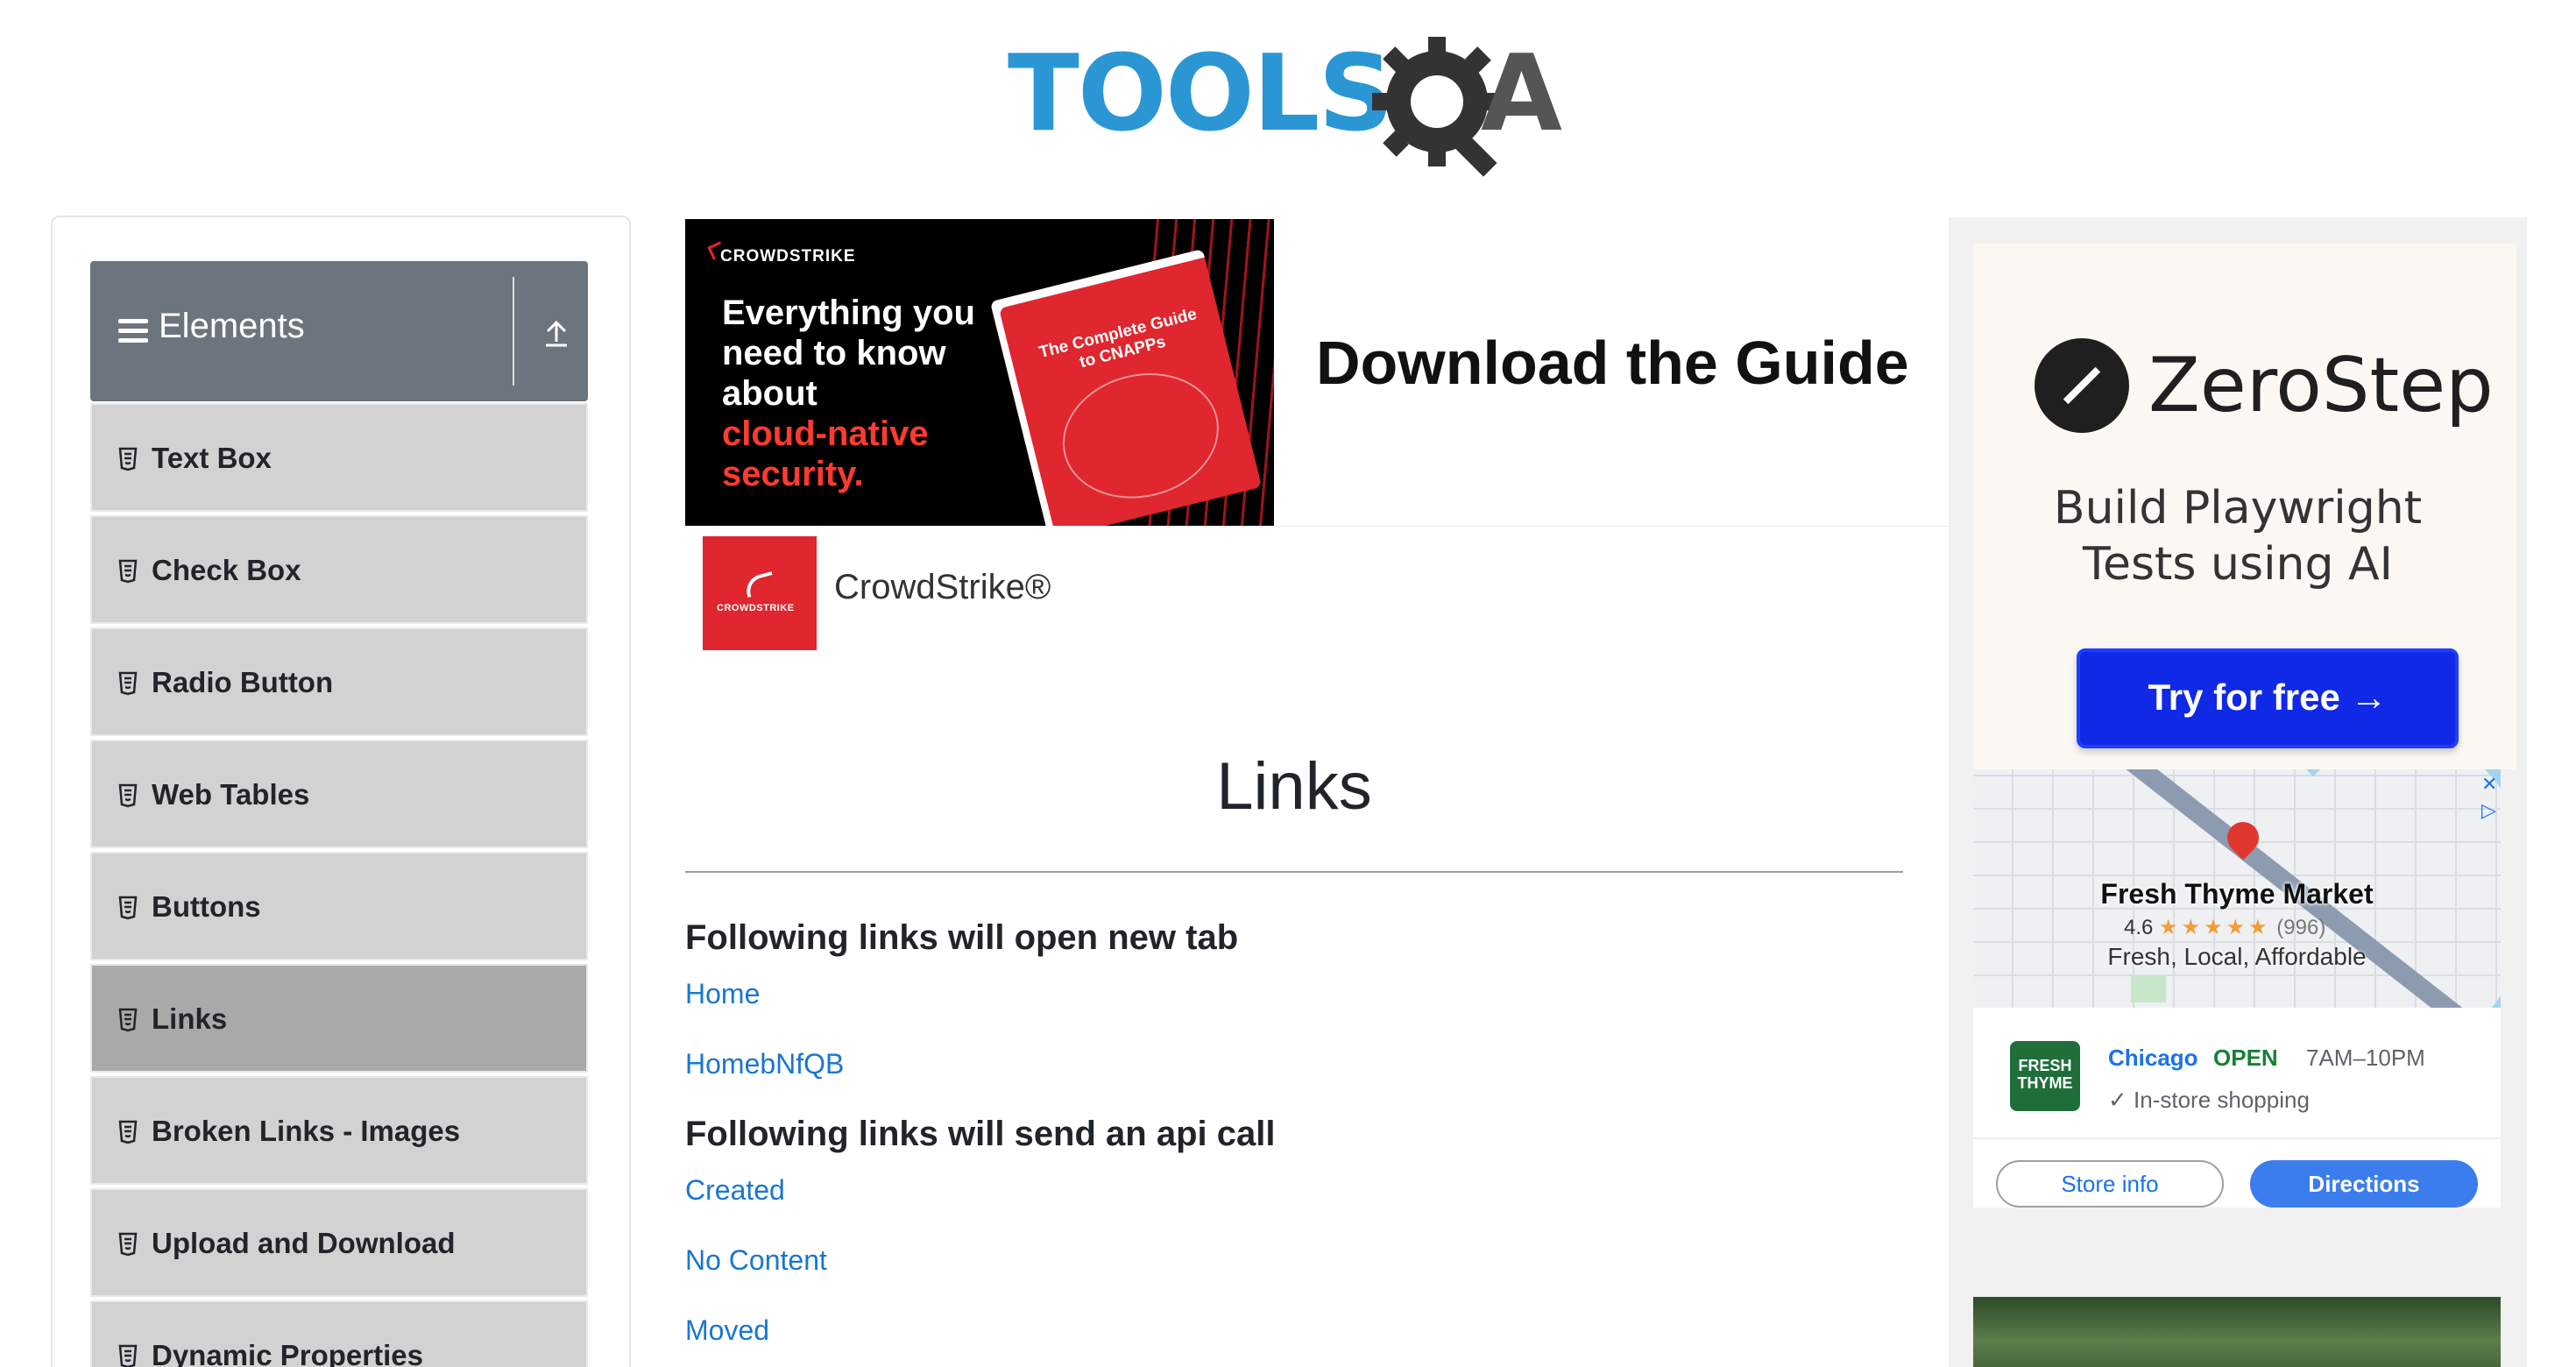  I want to click on menu-item-broken-links-images: Broken Links - Images, so click(339, 1130).